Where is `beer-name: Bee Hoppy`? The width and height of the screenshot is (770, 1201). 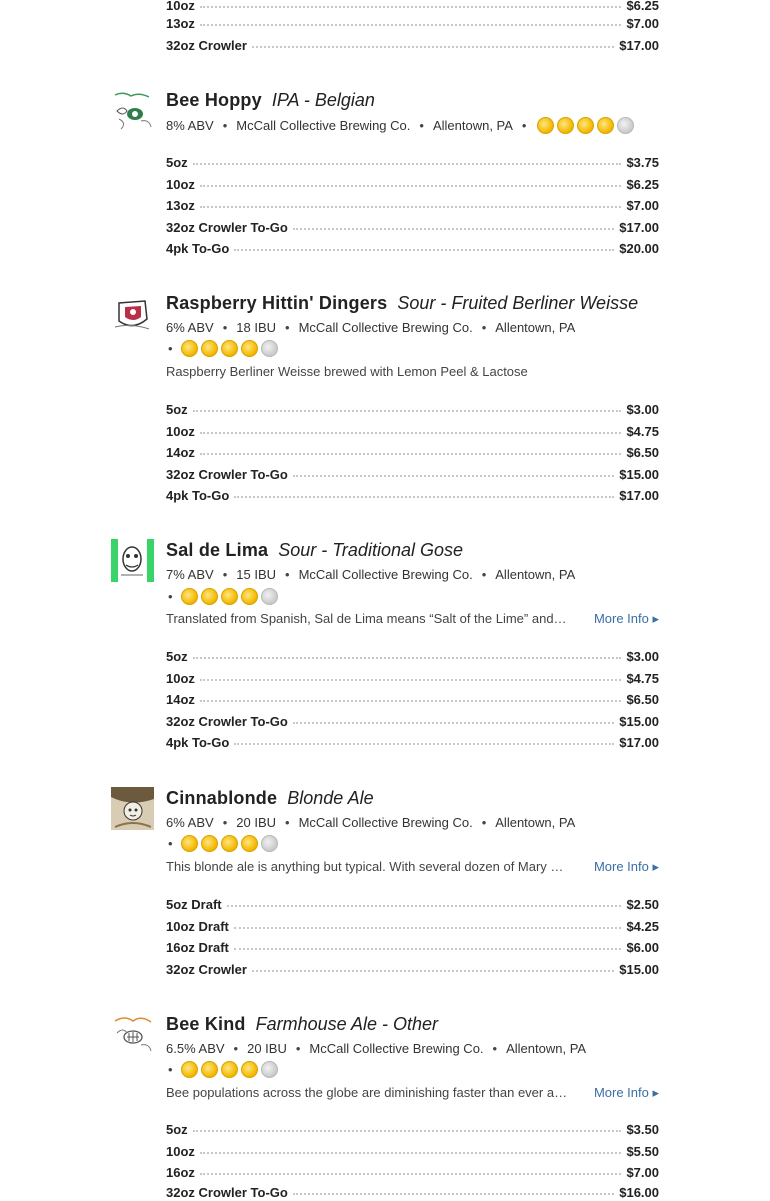 beer-name: Bee Hoppy is located at coordinates (214, 100).